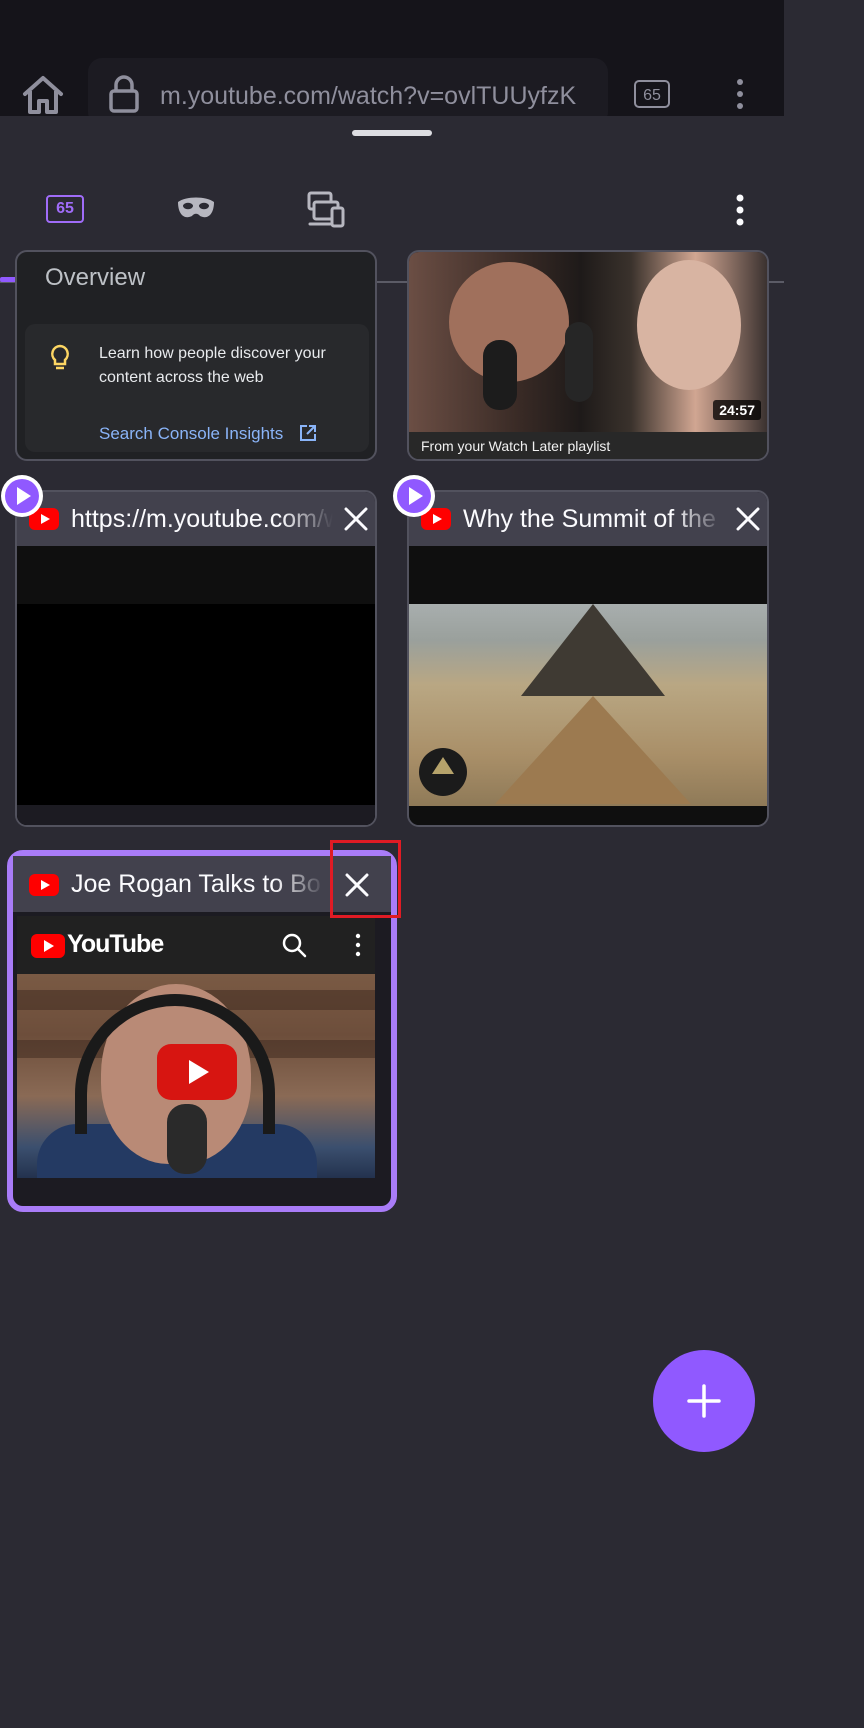 Image resolution: width=864 pixels, height=1728 pixels. I want to click on youtube-logo-text: YouTube, so click(115, 944).